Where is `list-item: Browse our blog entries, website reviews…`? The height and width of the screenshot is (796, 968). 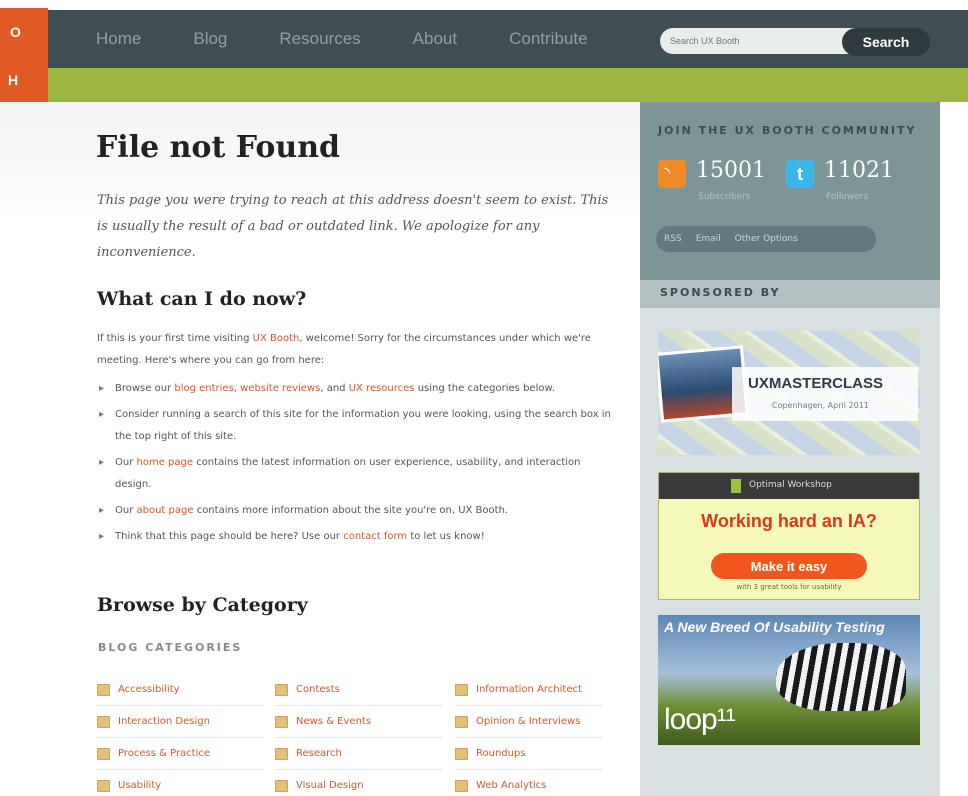
list-item: Browse our blog entries, website reviews… is located at coordinates (357, 389).